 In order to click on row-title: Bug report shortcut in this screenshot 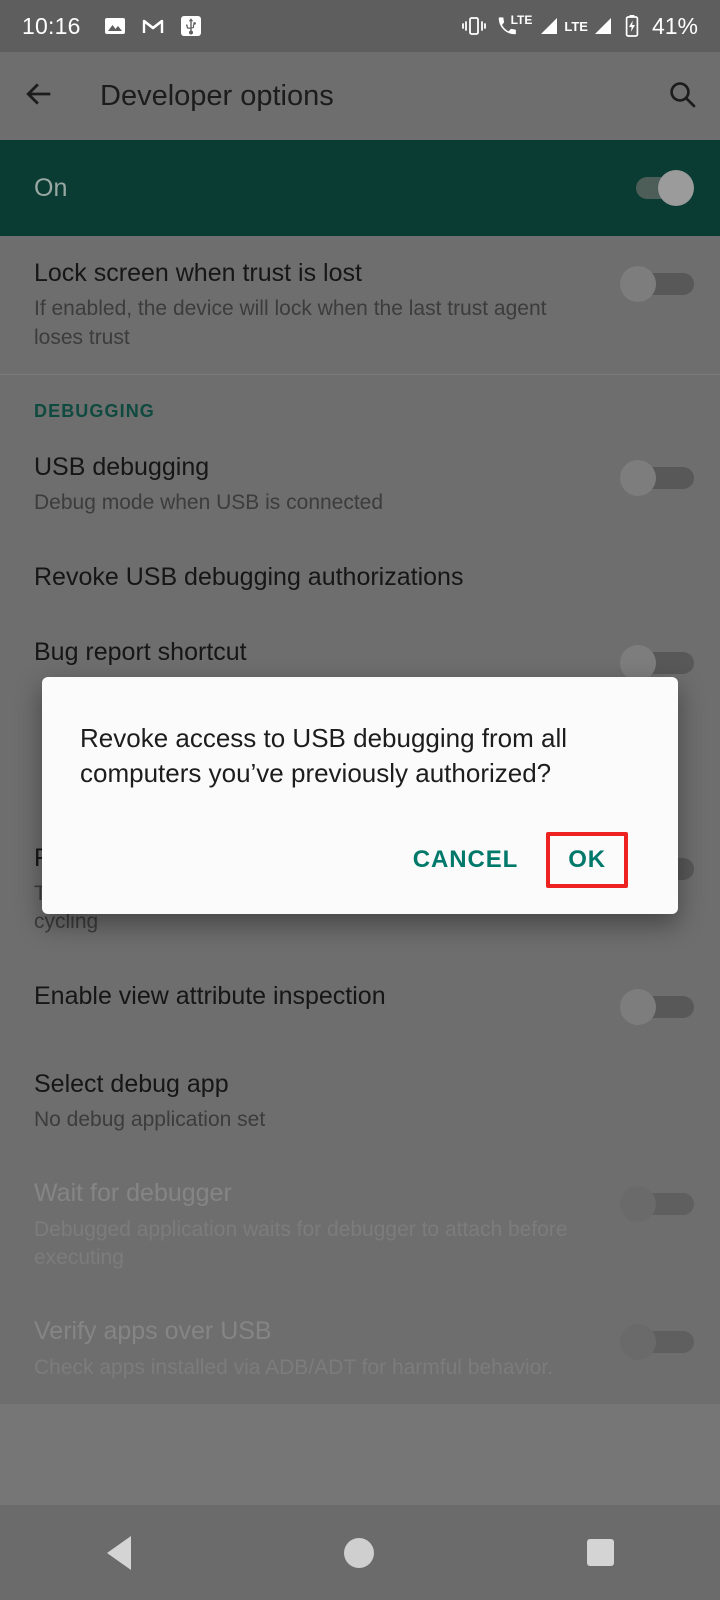, I will do `click(140, 651)`.